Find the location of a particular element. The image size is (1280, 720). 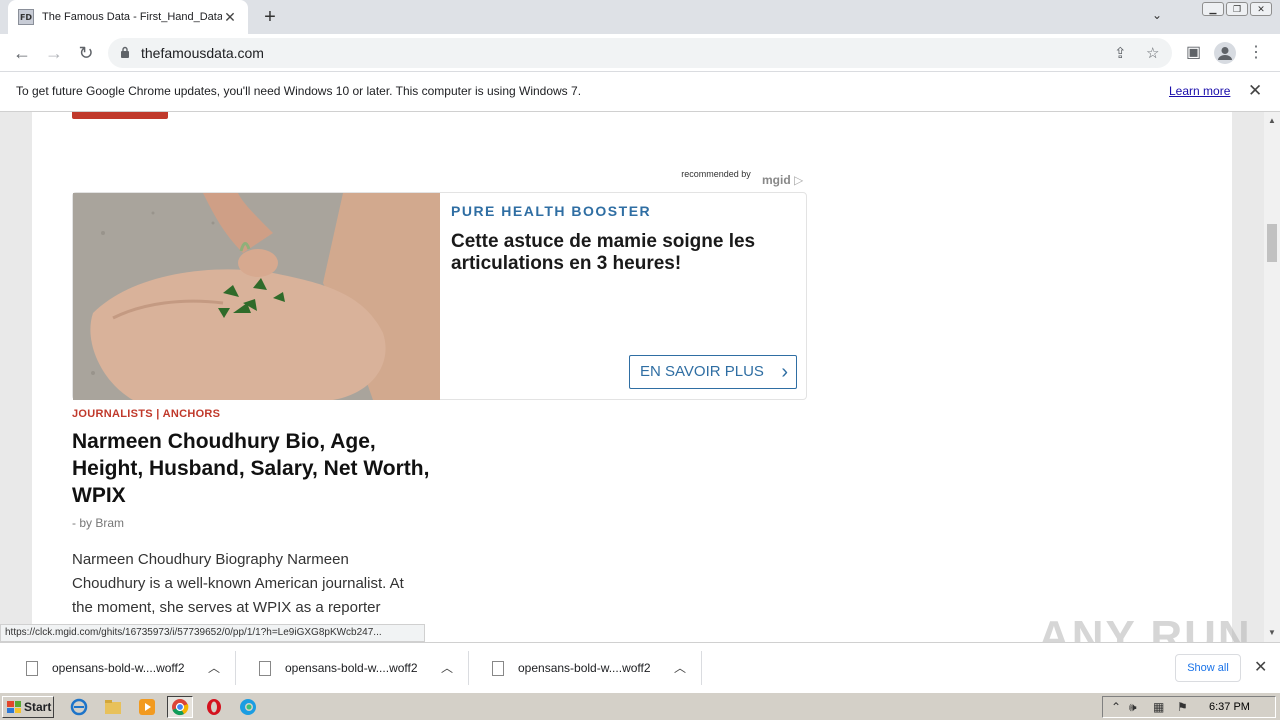

chrome-icon is located at coordinates (180, 707).